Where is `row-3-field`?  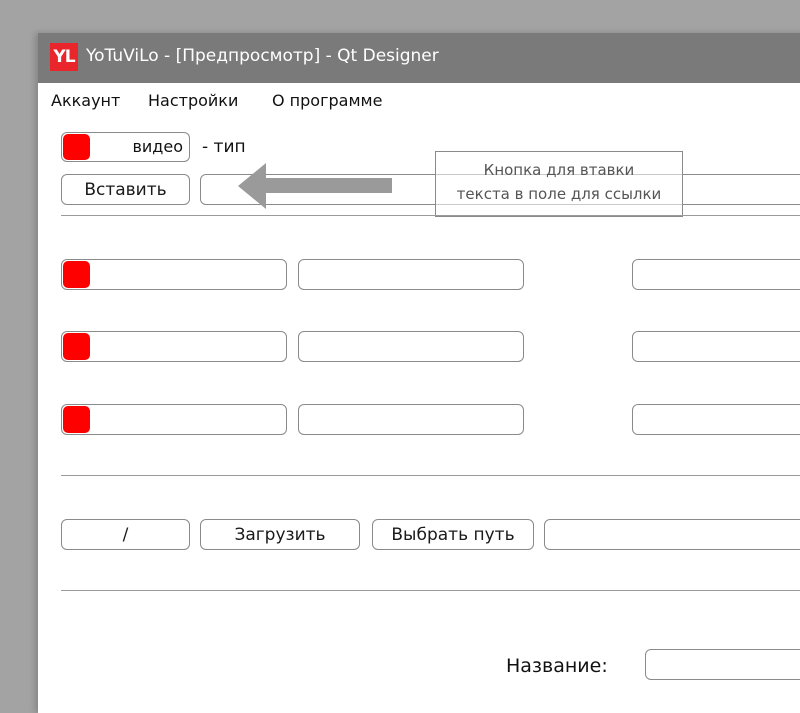 row-3-field is located at coordinates (411, 419).